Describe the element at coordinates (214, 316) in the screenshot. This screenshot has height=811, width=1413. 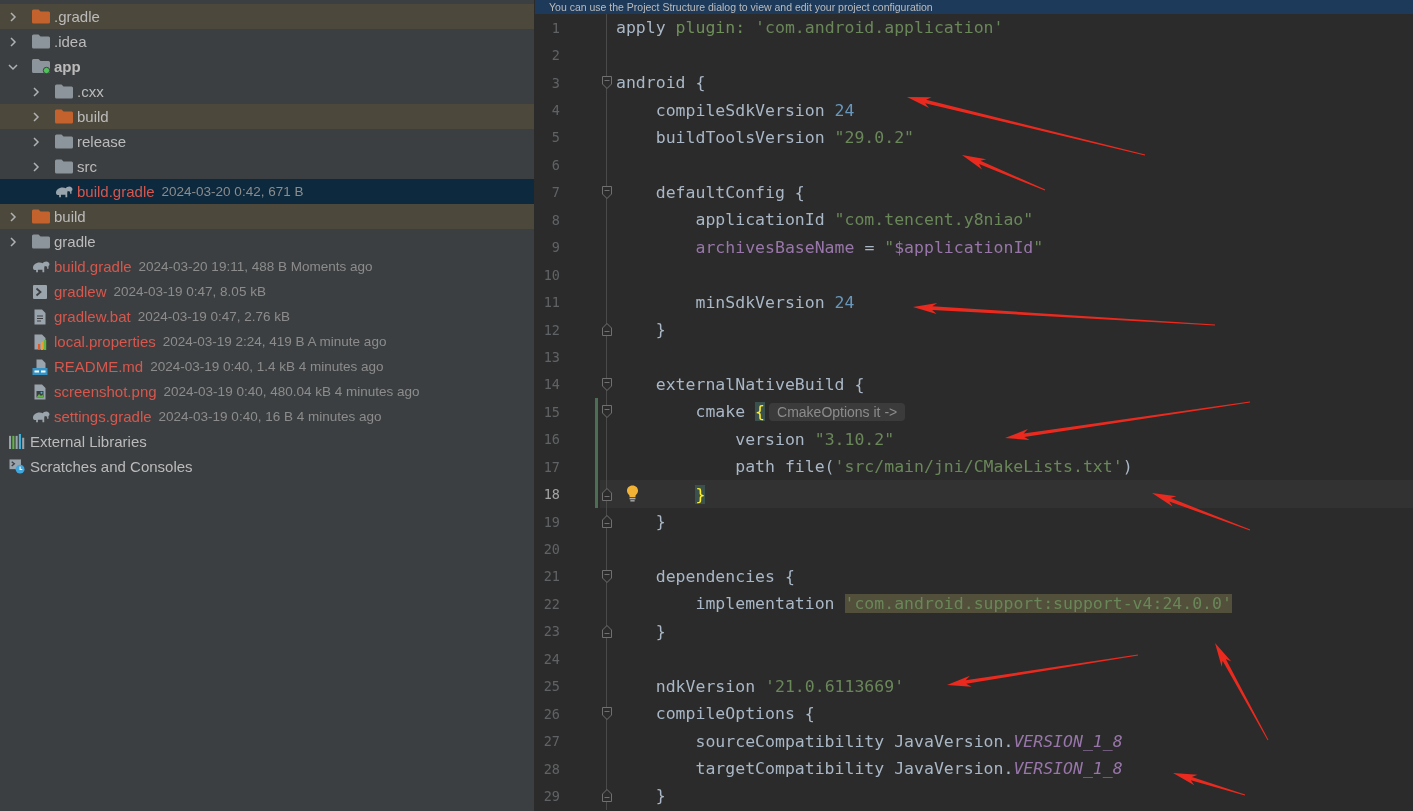
I see `file-info: 2024-03-19 0:47, 2.76 kB` at that location.